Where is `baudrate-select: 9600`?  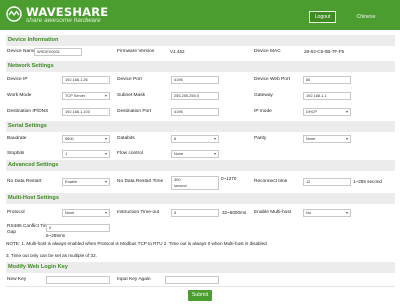 baudrate-select: 9600 is located at coordinates (86, 139).